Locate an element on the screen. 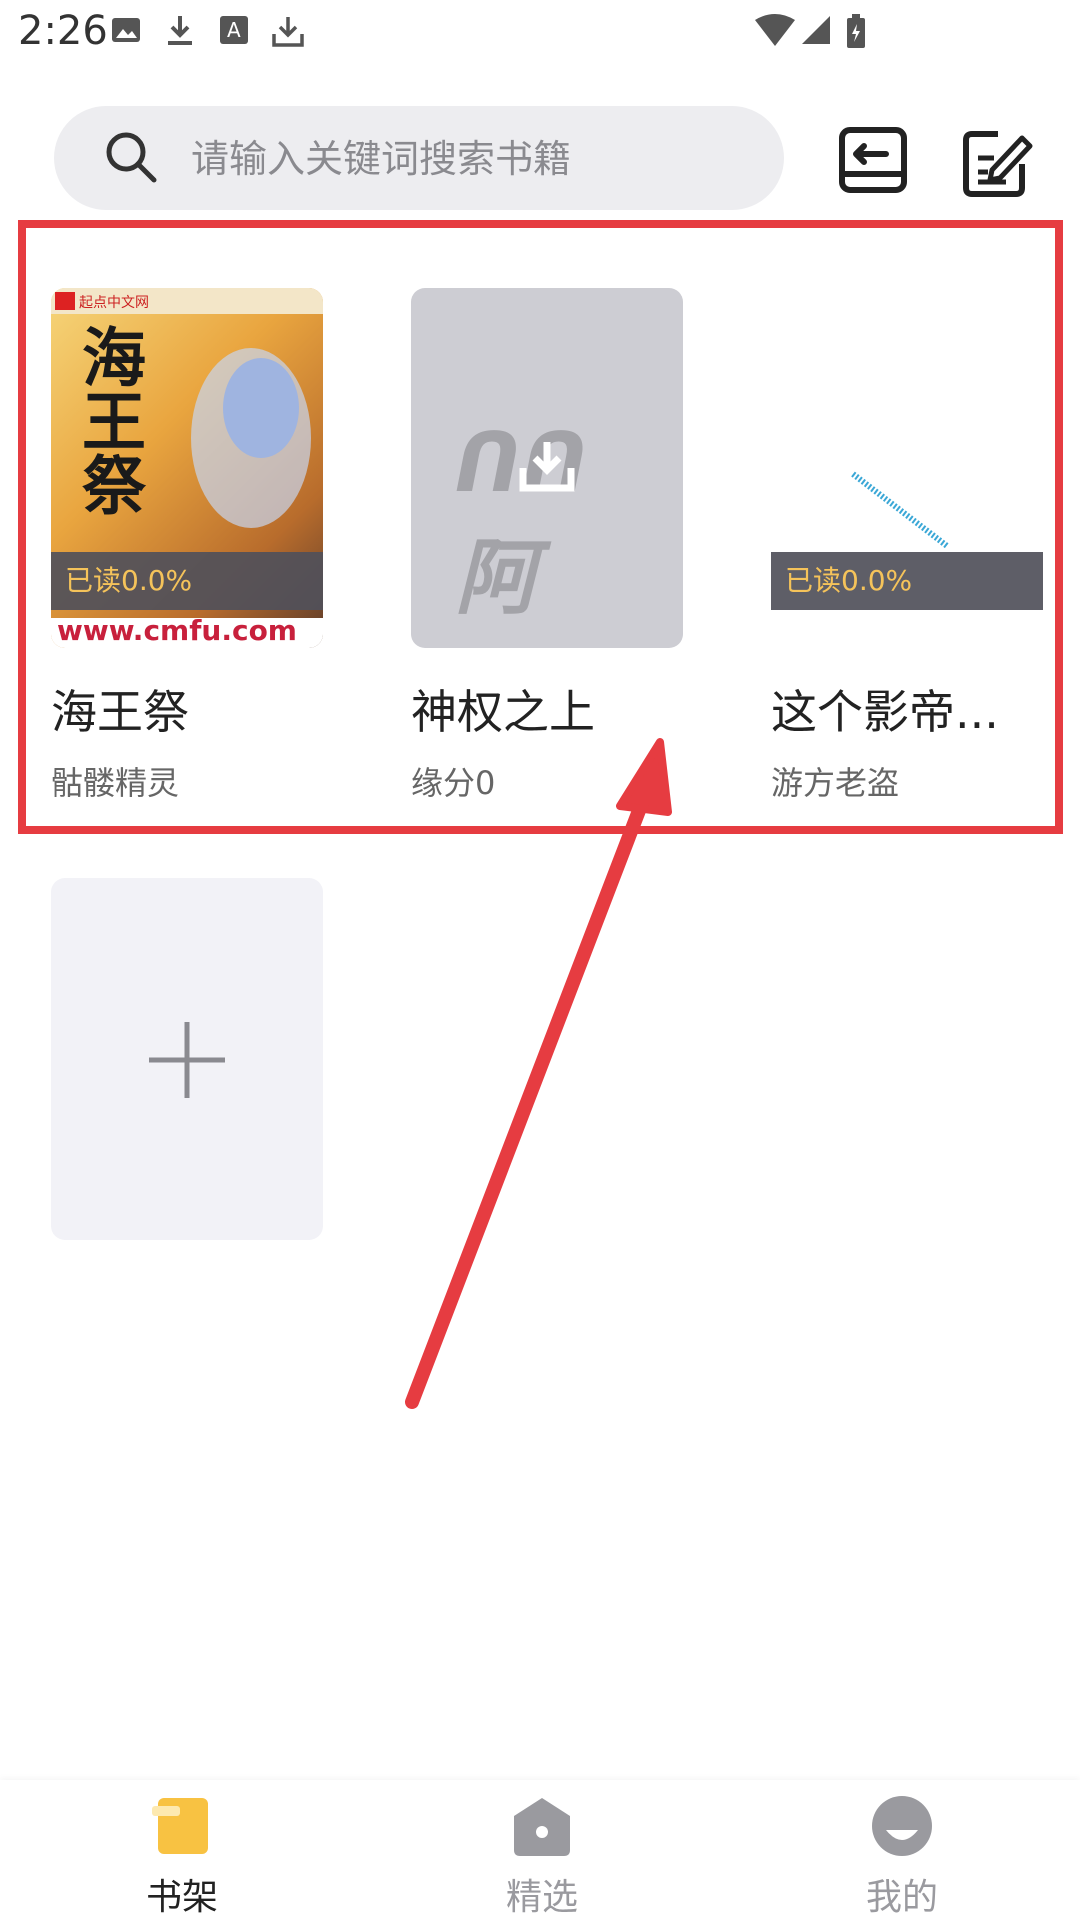 Image resolution: width=1080 pixels, height=1920 pixels. battery-icon is located at coordinates (856, 31).